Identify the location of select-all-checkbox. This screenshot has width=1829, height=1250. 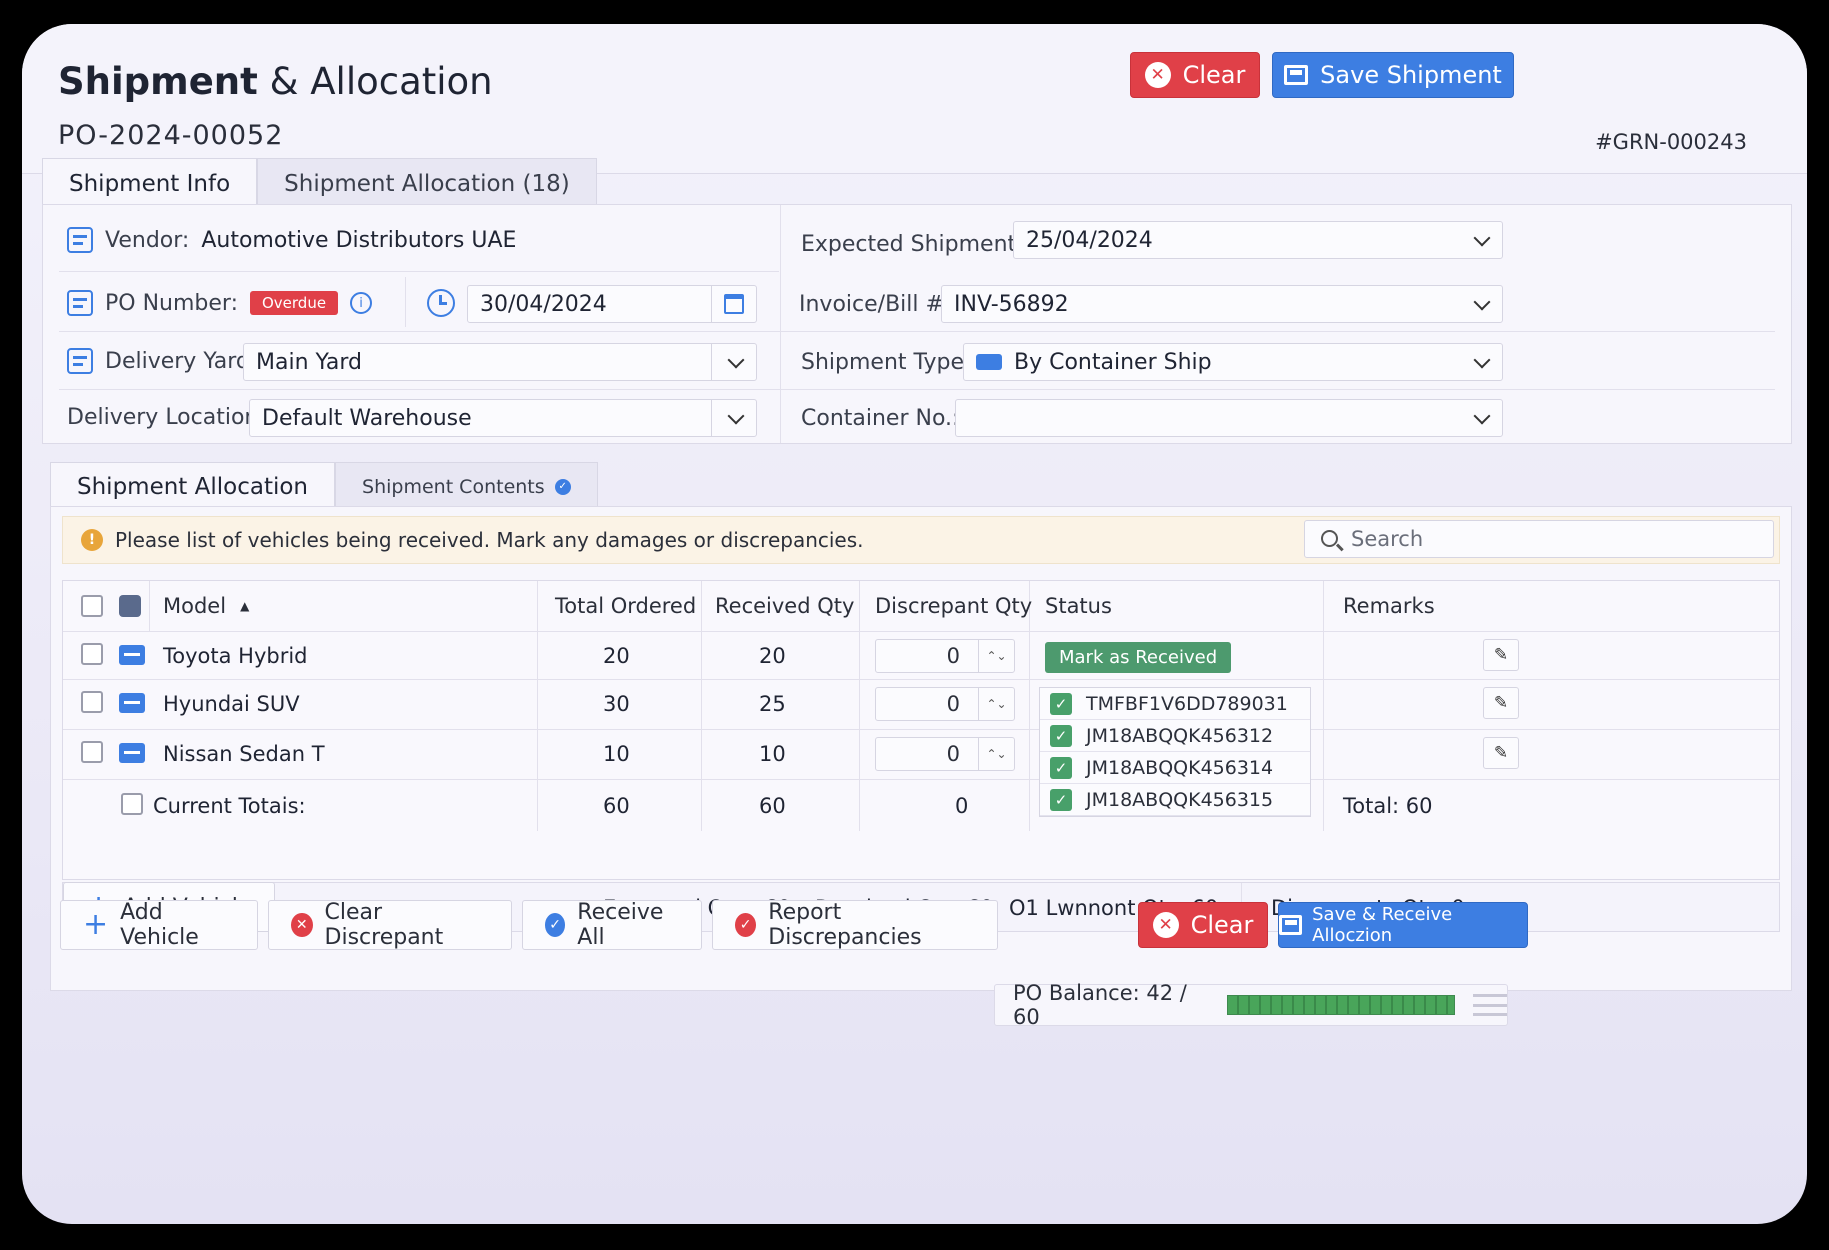
(92, 606).